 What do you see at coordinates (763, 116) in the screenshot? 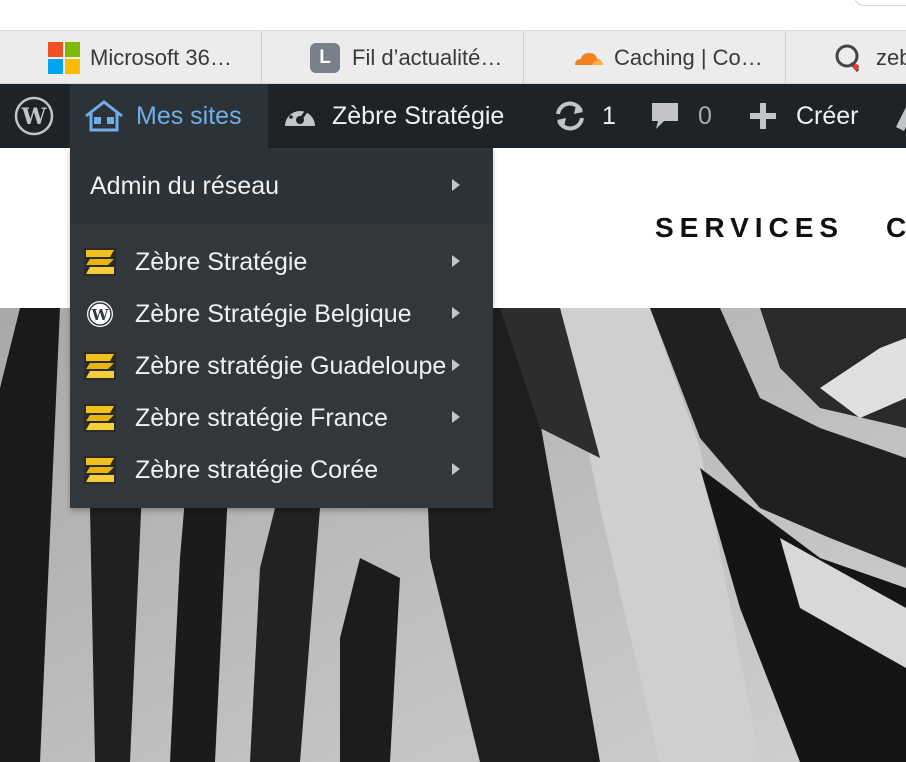
I see `plus-icon` at bounding box center [763, 116].